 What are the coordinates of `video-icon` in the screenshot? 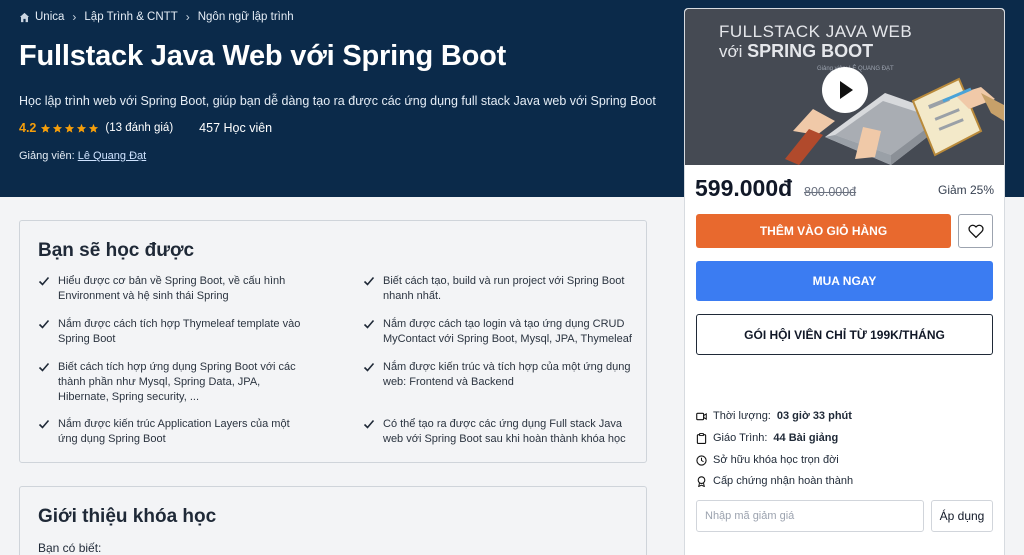 It's located at (701, 416).